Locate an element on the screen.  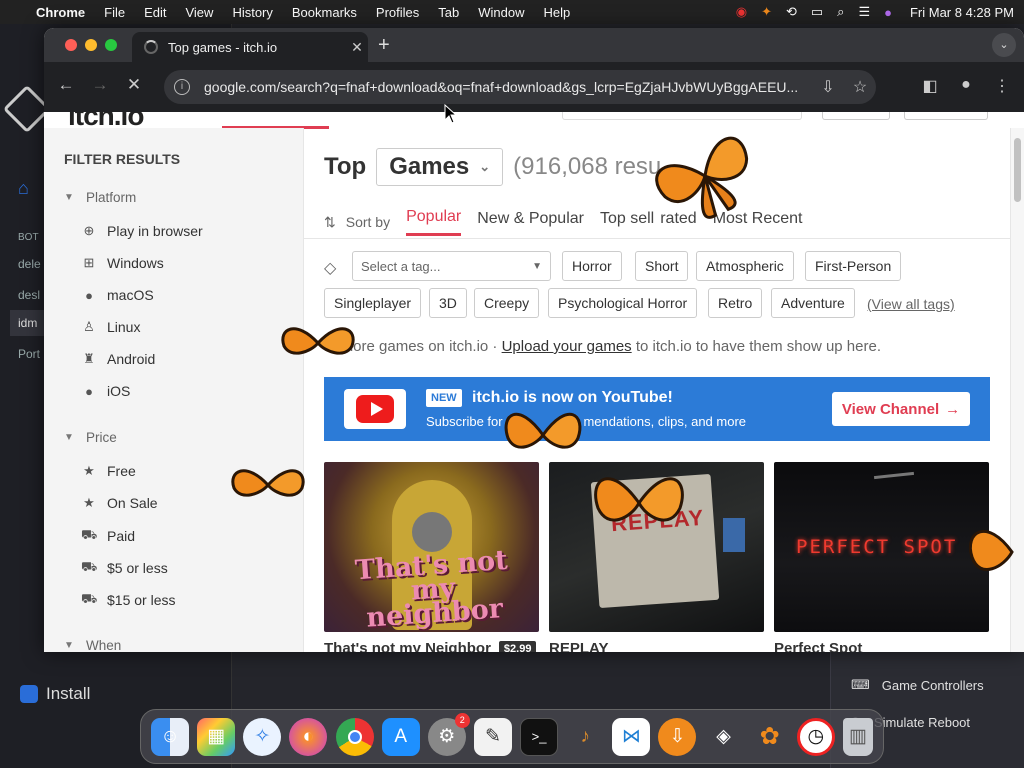
window-maximize-button is located at coordinates (111, 45).